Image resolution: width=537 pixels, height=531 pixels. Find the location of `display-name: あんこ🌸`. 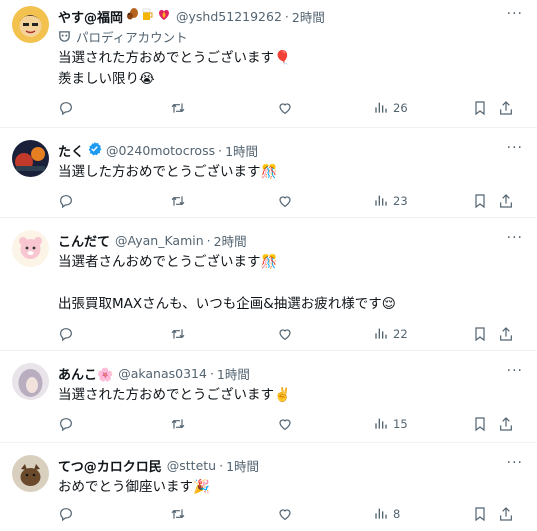

display-name: あんこ🌸 is located at coordinates (85, 373).